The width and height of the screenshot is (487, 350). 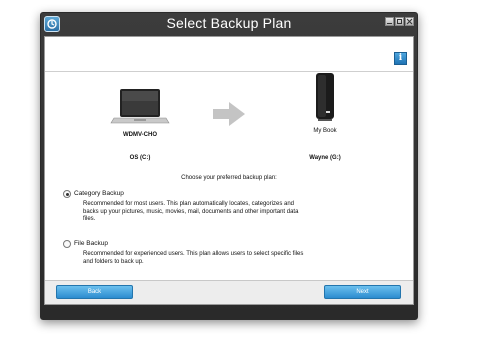 I want to click on category-backup-label: Category Backup, so click(x=99, y=193).